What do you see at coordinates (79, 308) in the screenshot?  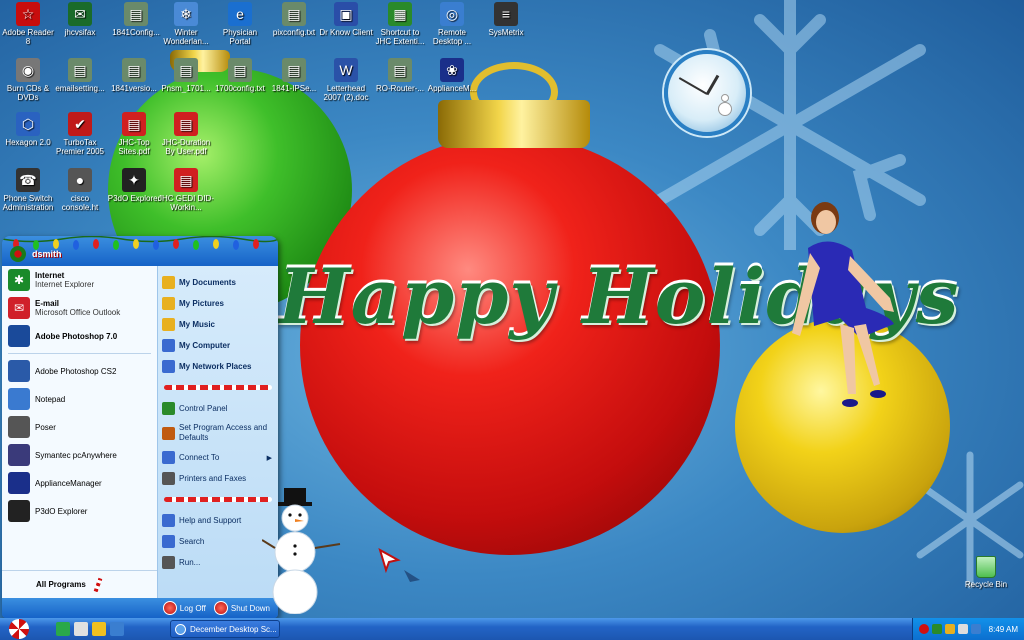 I see `start-pinned-email: ✉ E-mail Microsoft Office Outlook` at bounding box center [79, 308].